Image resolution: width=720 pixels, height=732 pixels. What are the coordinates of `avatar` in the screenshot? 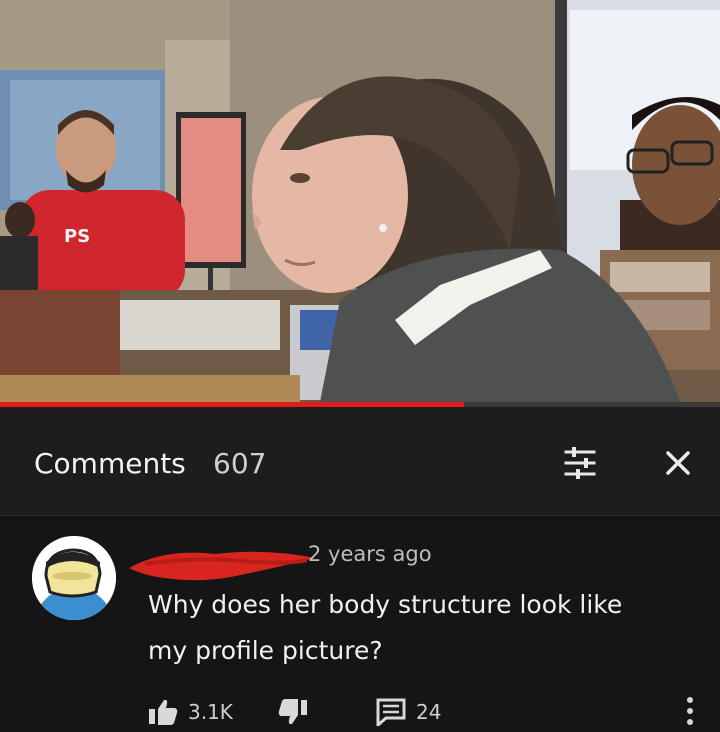 It's located at (74, 578).